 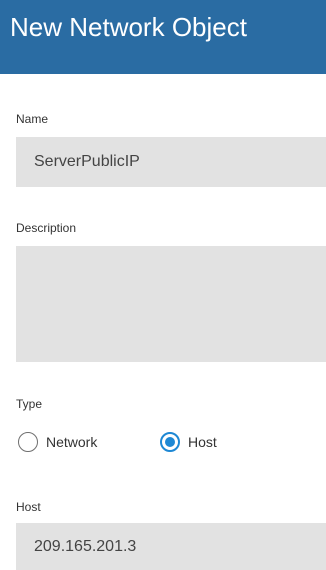 I want to click on type-label: Type, so click(x=29, y=404).